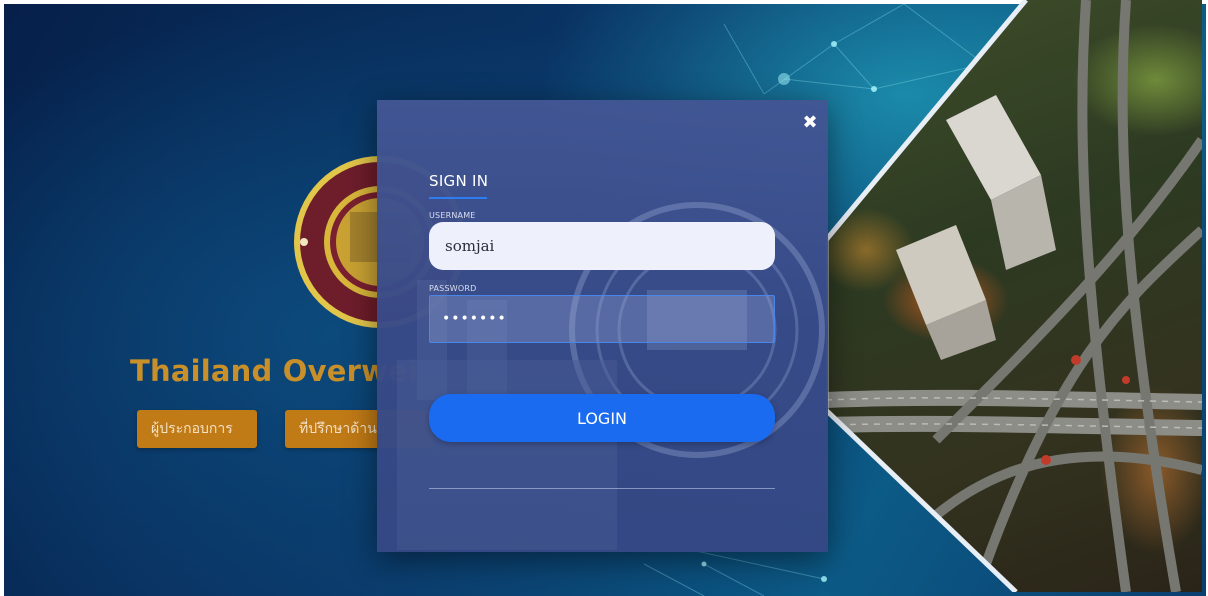 This screenshot has width=1208, height=596. I want to click on signin-title-underline, so click(458, 198).